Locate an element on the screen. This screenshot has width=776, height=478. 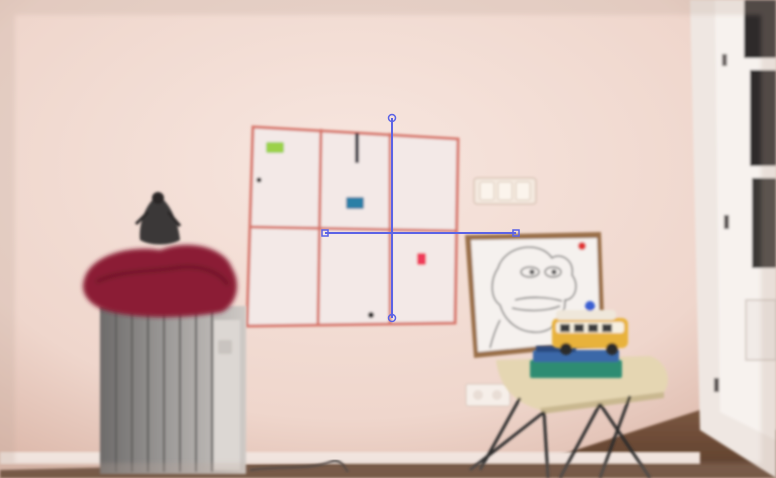
light-switch-plate is located at coordinates (505, 191).